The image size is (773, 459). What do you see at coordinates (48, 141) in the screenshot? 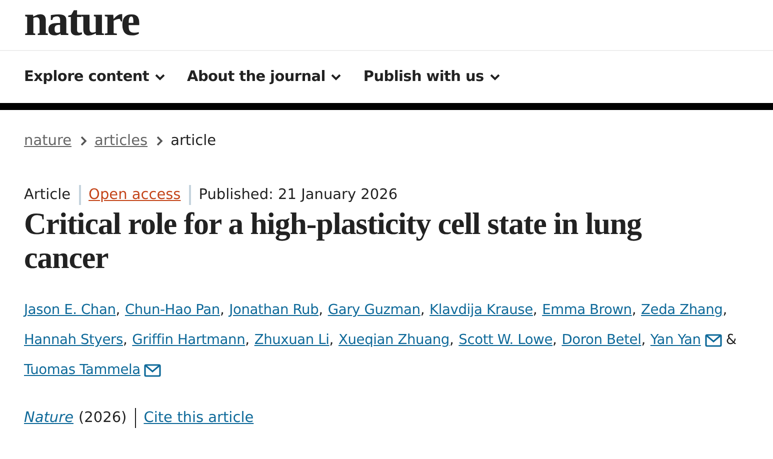
I see `breadcrumb-link: nature` at bounding box center [48, 141].